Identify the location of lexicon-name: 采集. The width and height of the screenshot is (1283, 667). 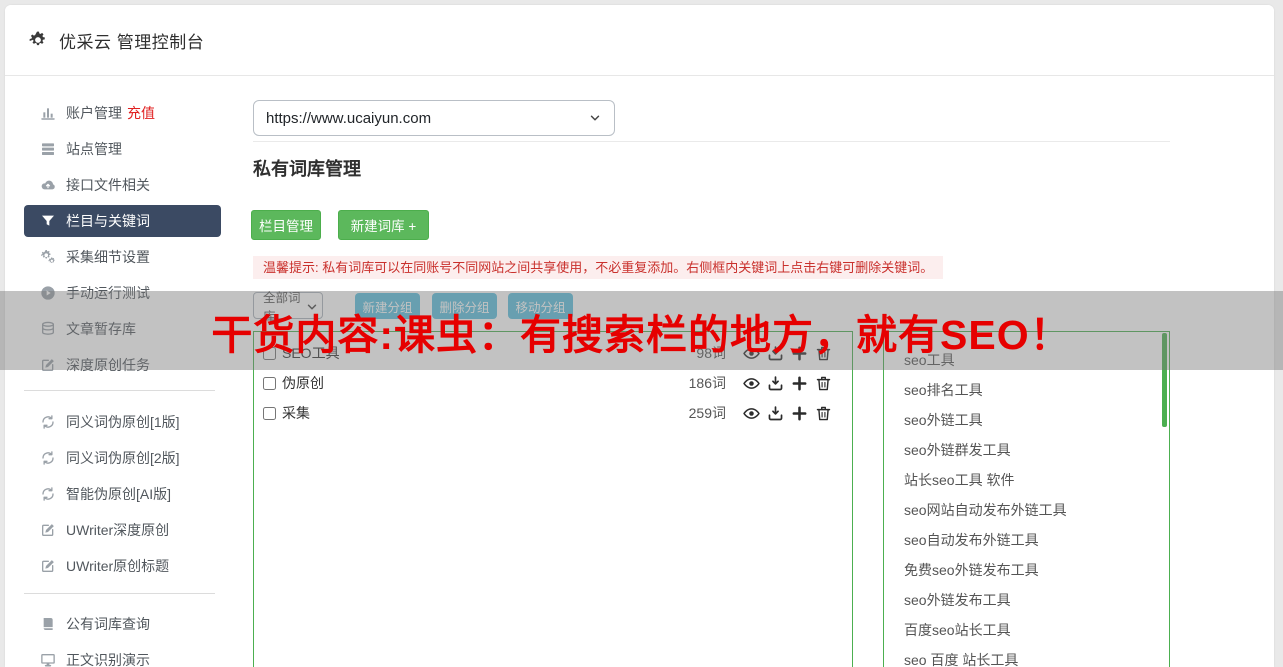
(296, 413).